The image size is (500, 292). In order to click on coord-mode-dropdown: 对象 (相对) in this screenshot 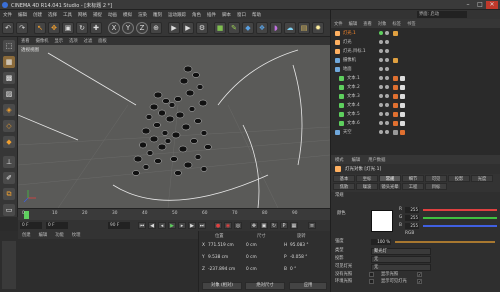, I will do `click(222, 286)`.